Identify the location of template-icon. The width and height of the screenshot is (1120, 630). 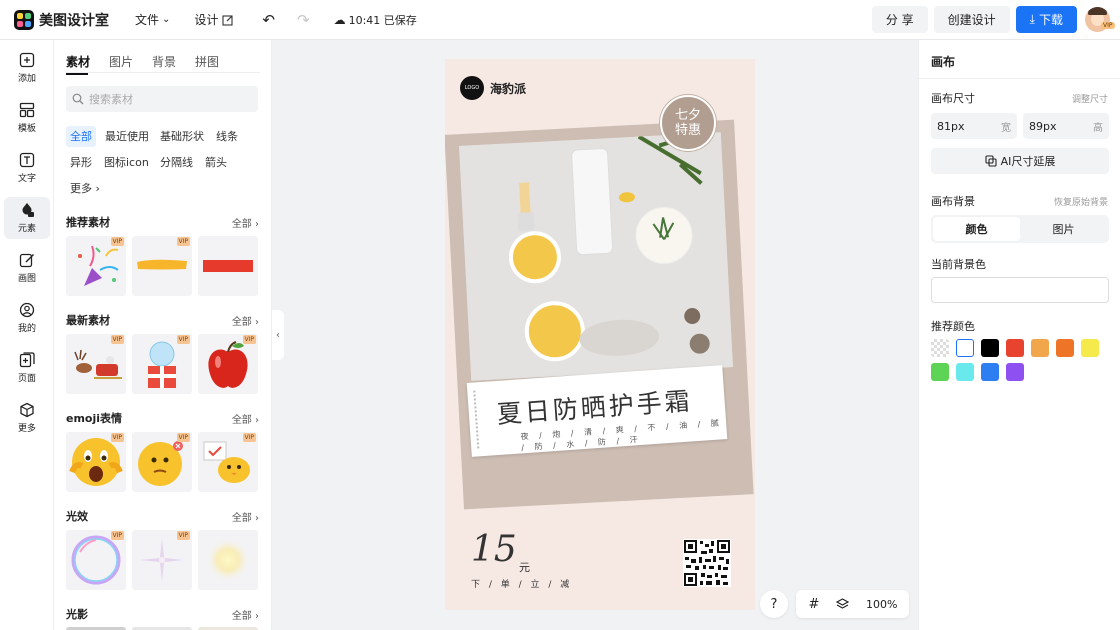
(27, 110).